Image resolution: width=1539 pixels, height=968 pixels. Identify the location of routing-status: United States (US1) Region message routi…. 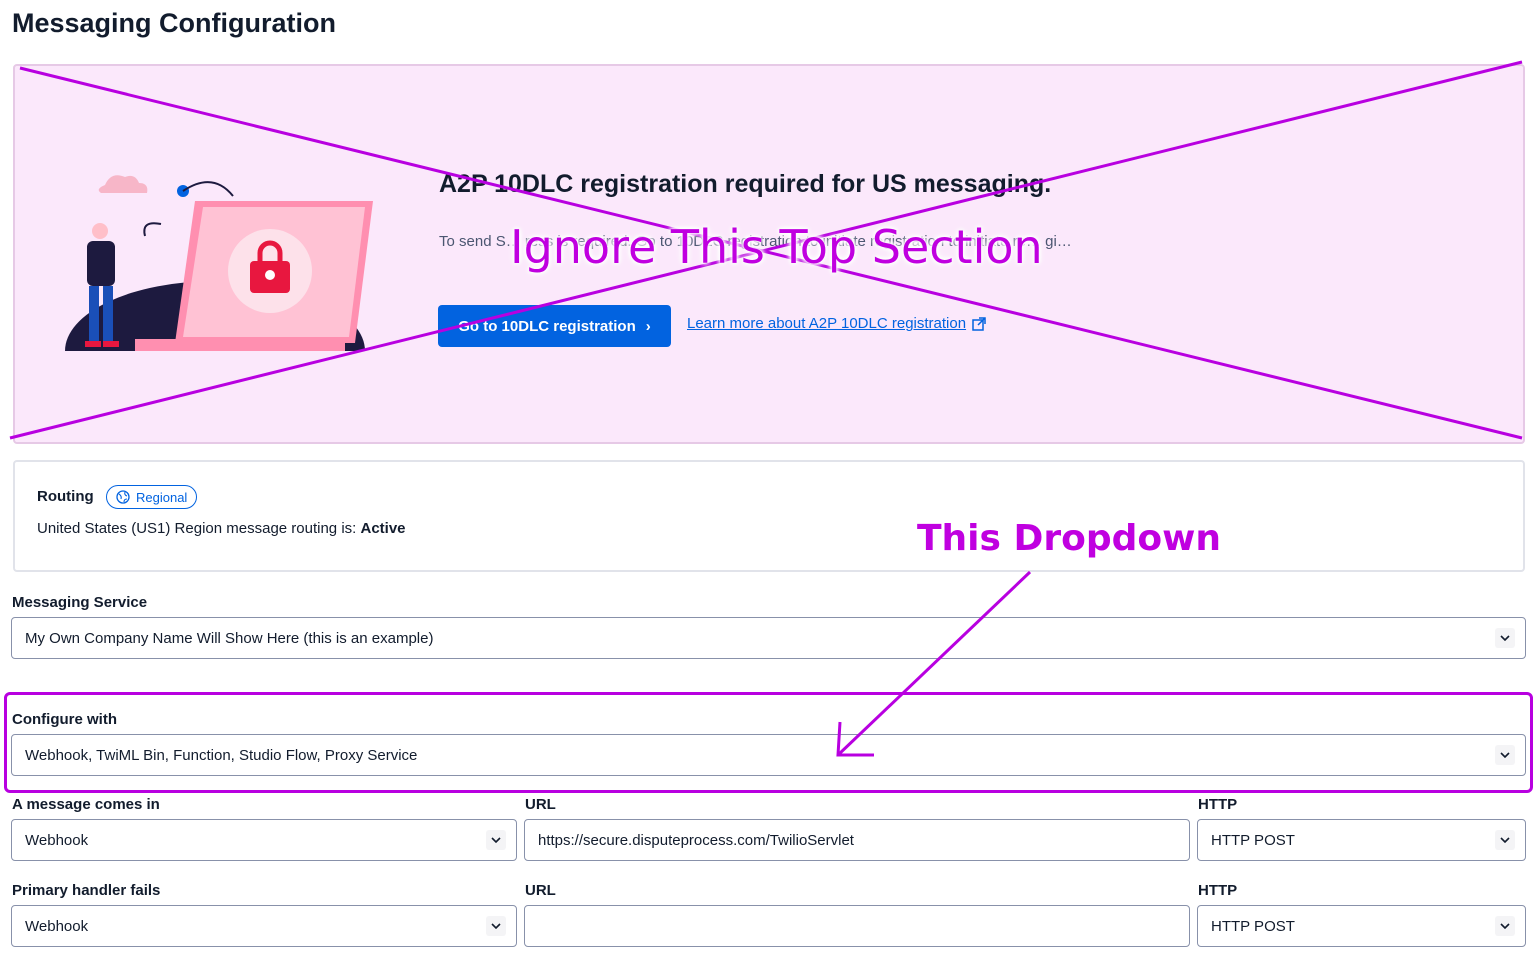
(221, 528).